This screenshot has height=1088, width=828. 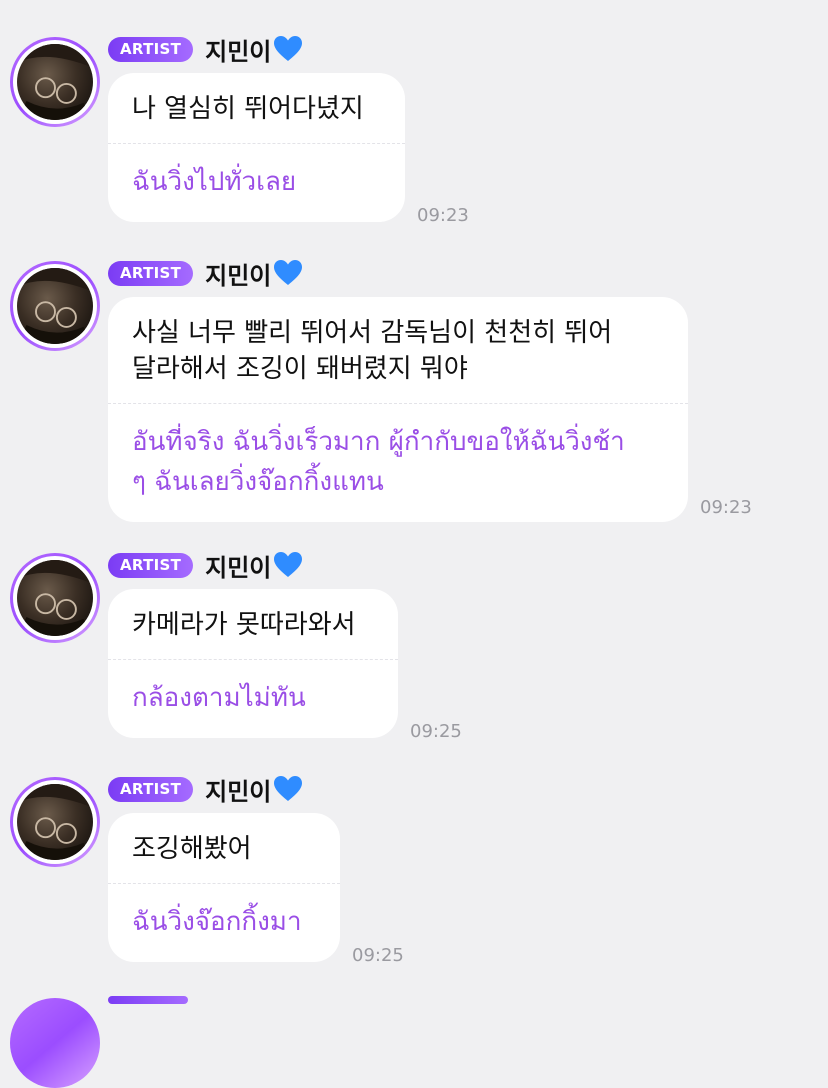 What do you see at coordinates (214, 182) in the screenshot?
I see `message-text-translation: ฉันวิ่งไปทั่วเลย` at bounding box center [214, 182].